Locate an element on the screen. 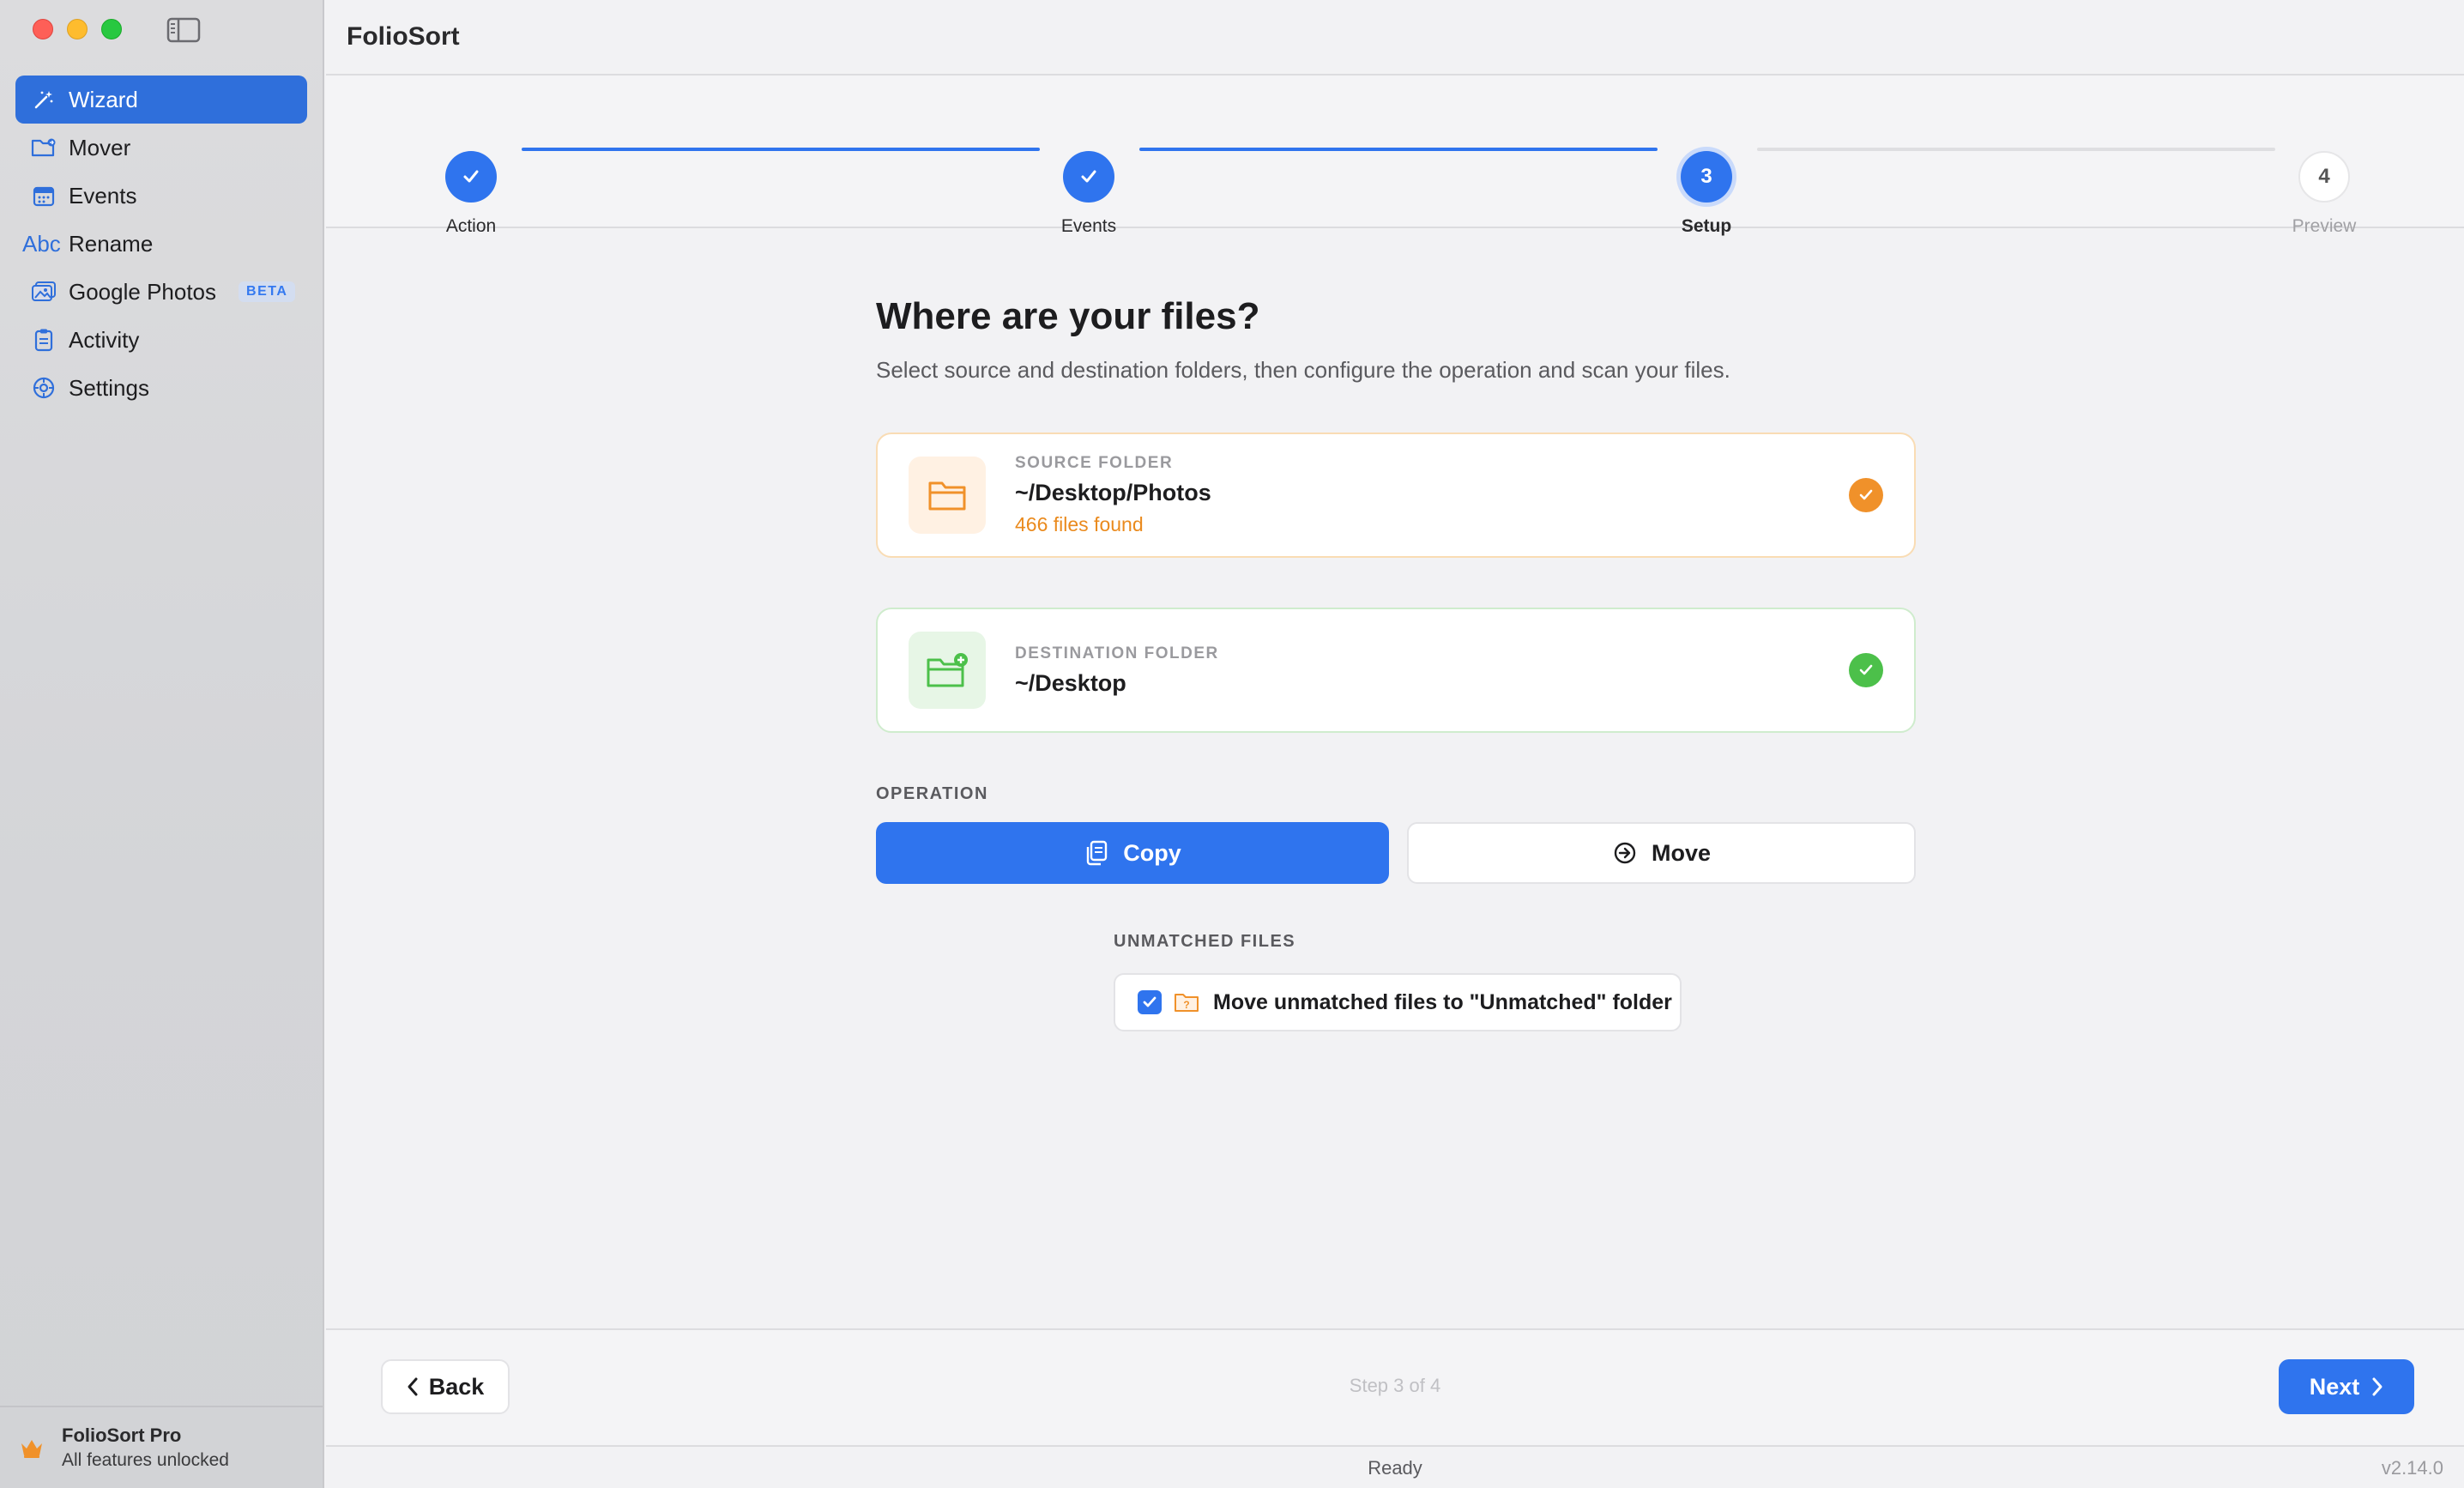  pro-subtitle: All features unlocked is located at coordinates (145, 1460).